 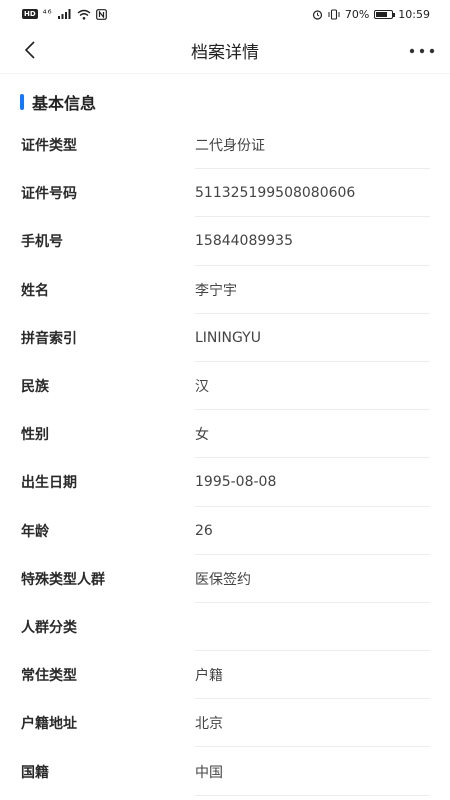 What do you see at coordinates (202, 435) in the screenshot?
I see `field-value: 女` at bounding box center [202, 435].